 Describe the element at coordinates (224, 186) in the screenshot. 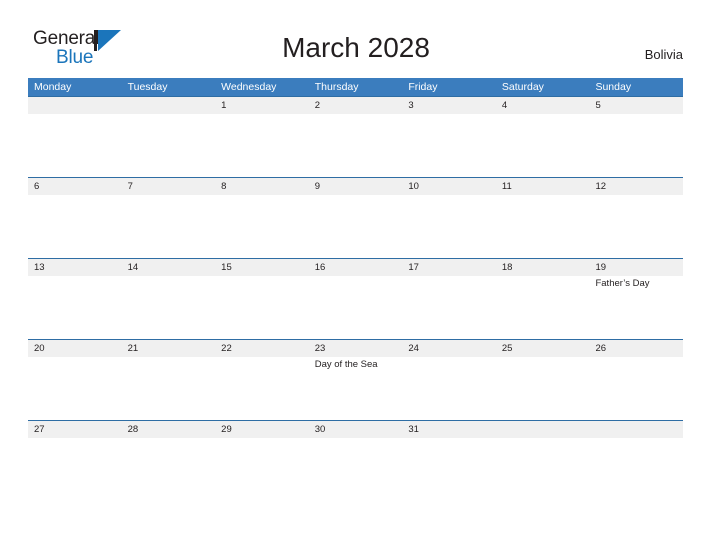

I see `calendar-day-number: 8` at that location.